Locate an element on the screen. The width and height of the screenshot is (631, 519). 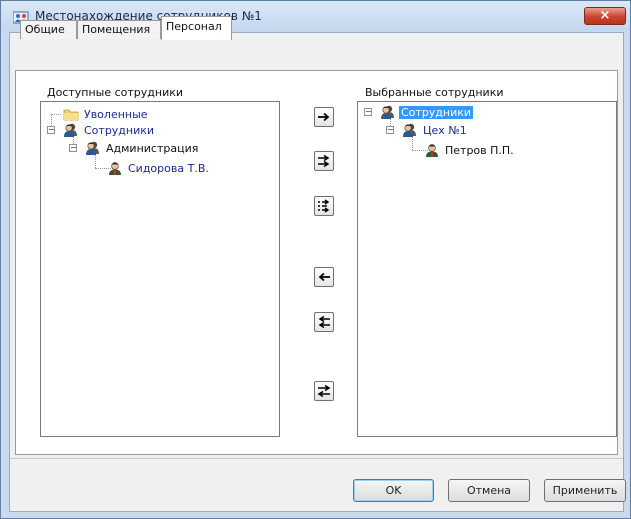
cancel-button-label: Отмена is located at coordinates (489, 490).